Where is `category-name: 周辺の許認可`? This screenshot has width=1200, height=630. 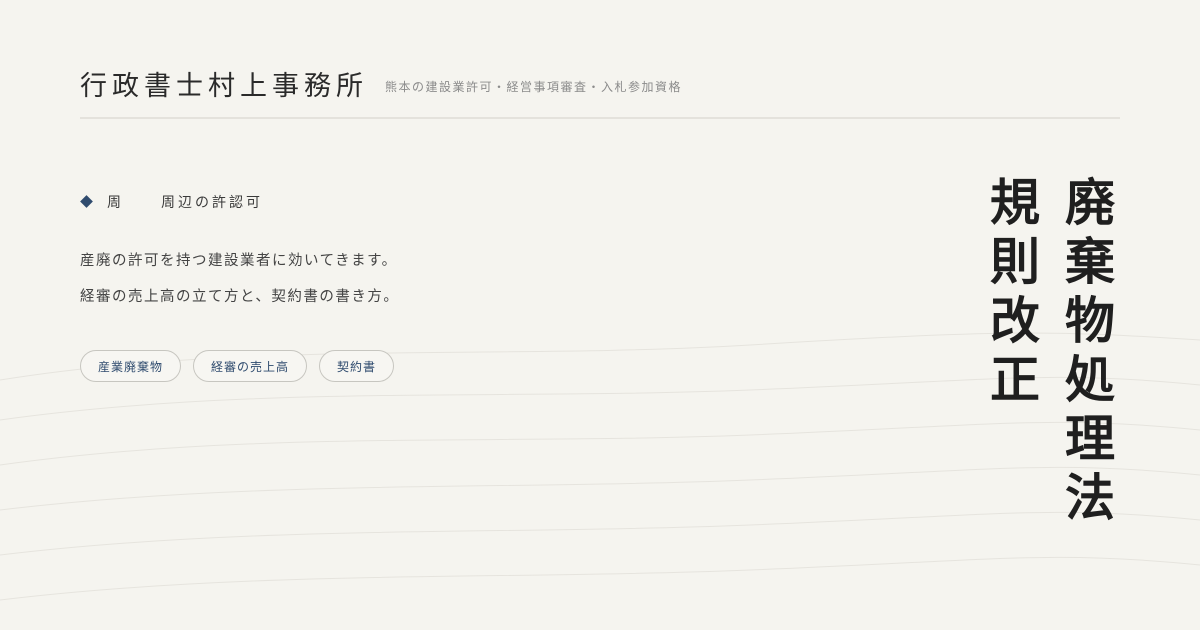 category-name: 周辺の許認可 is located at coordinates (212, 203).